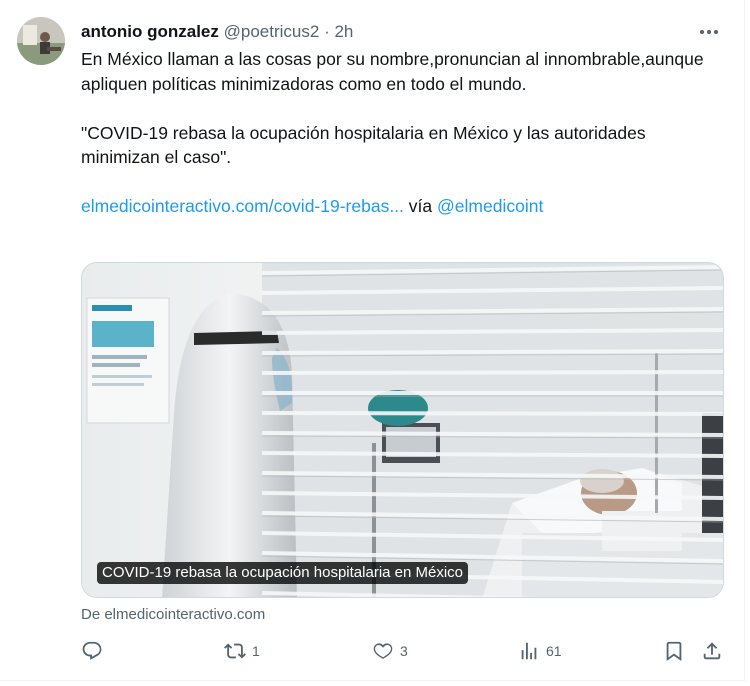 This screenshot has width=750, height=686. I want to click on author-name: antonio gonzalez, so click(150, 31).